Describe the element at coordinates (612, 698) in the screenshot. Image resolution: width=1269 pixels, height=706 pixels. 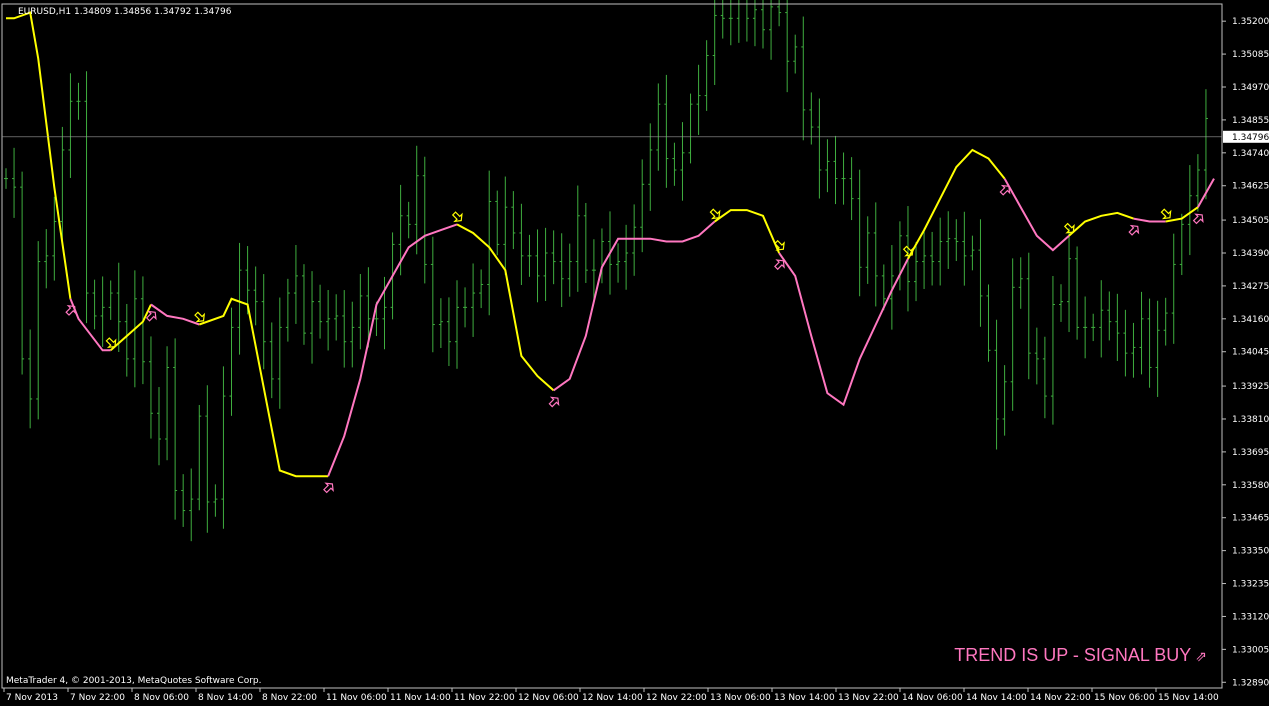
I see `x-tick-label: 12 Nov 14:00` at that location.